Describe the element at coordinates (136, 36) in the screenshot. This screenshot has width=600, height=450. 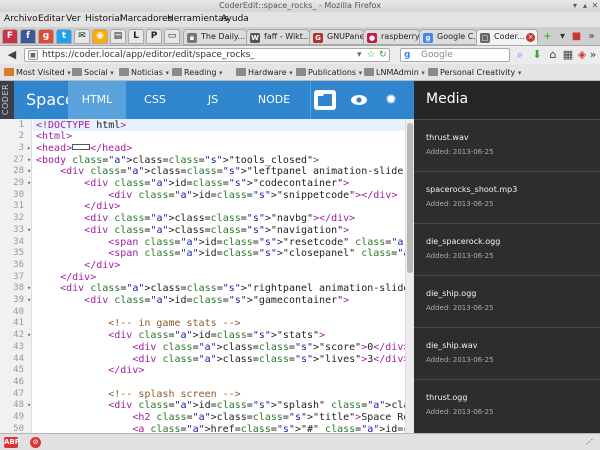
I see `apptab-l-icon: L` at that location.